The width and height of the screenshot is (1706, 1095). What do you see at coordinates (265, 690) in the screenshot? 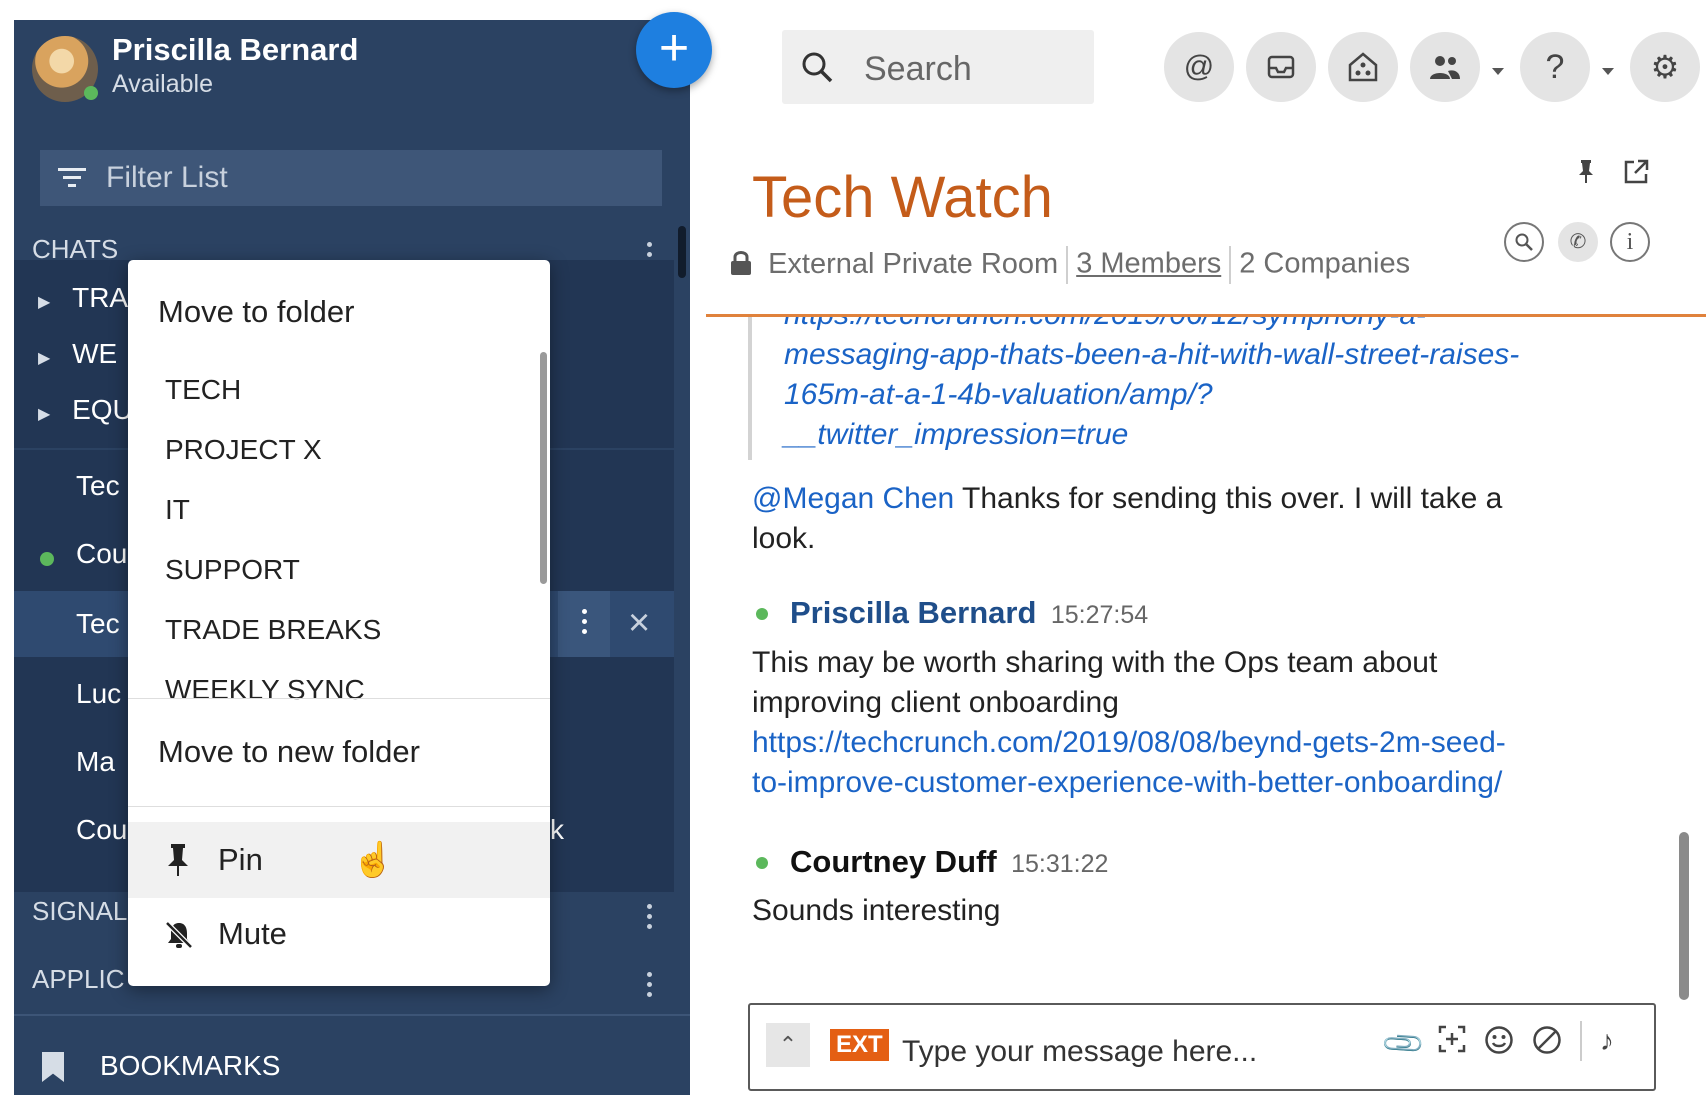
I see `folder-option: WEEKLY SYNC` at bounding box center [265, 690].